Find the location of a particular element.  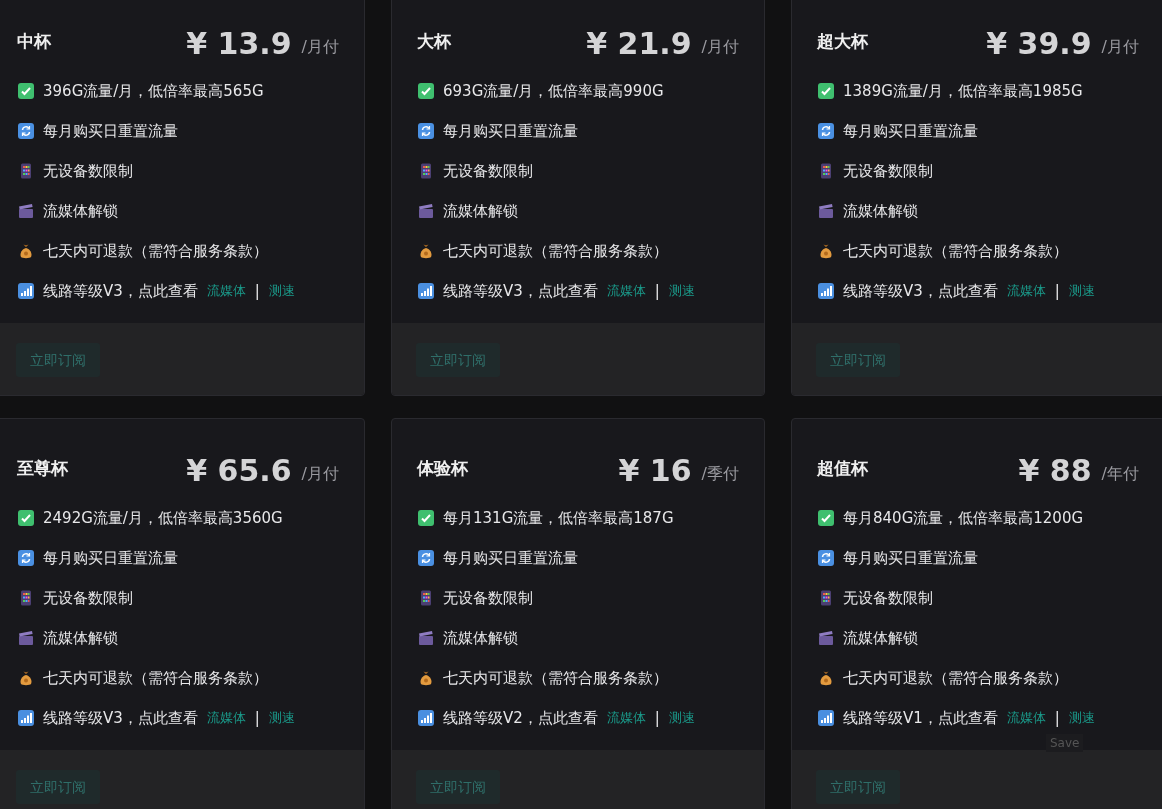

plan-name: 大杯 is located at coordinates (434, 41).